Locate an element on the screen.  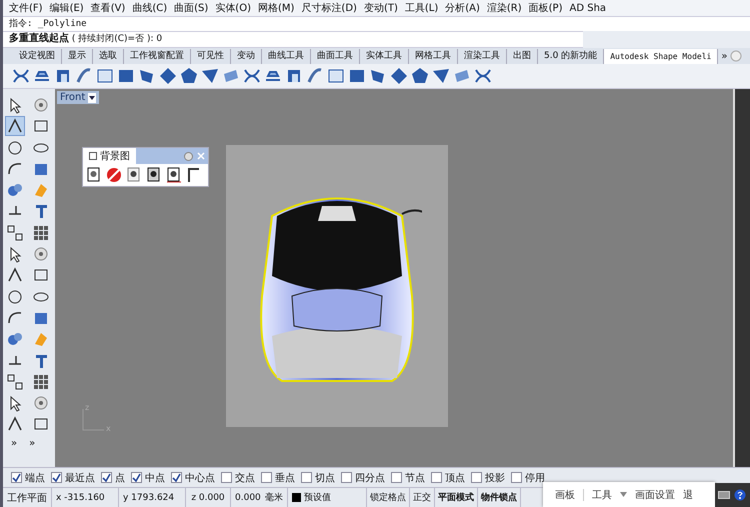
dropdown-caret-icon is located at coordinates (92, 97).